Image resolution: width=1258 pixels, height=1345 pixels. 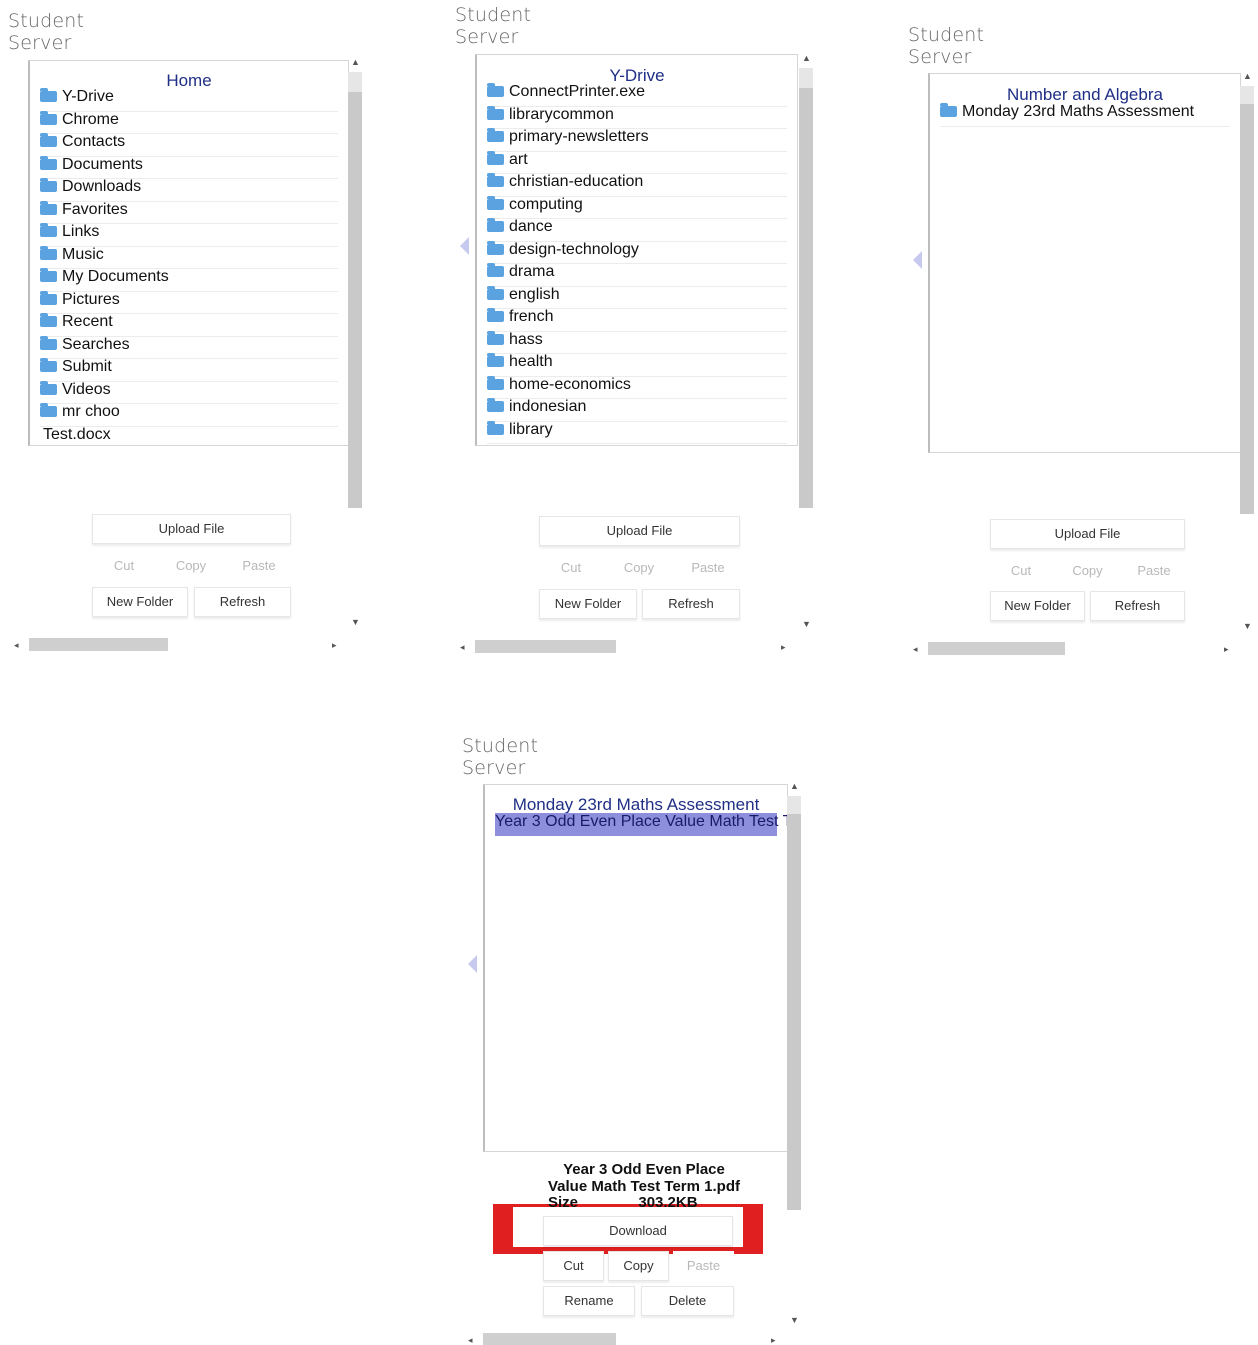 What do you see at coordinates (189, 235) in the screenshot?
I see `folder-row: Links` at bounding box center [189, 235].